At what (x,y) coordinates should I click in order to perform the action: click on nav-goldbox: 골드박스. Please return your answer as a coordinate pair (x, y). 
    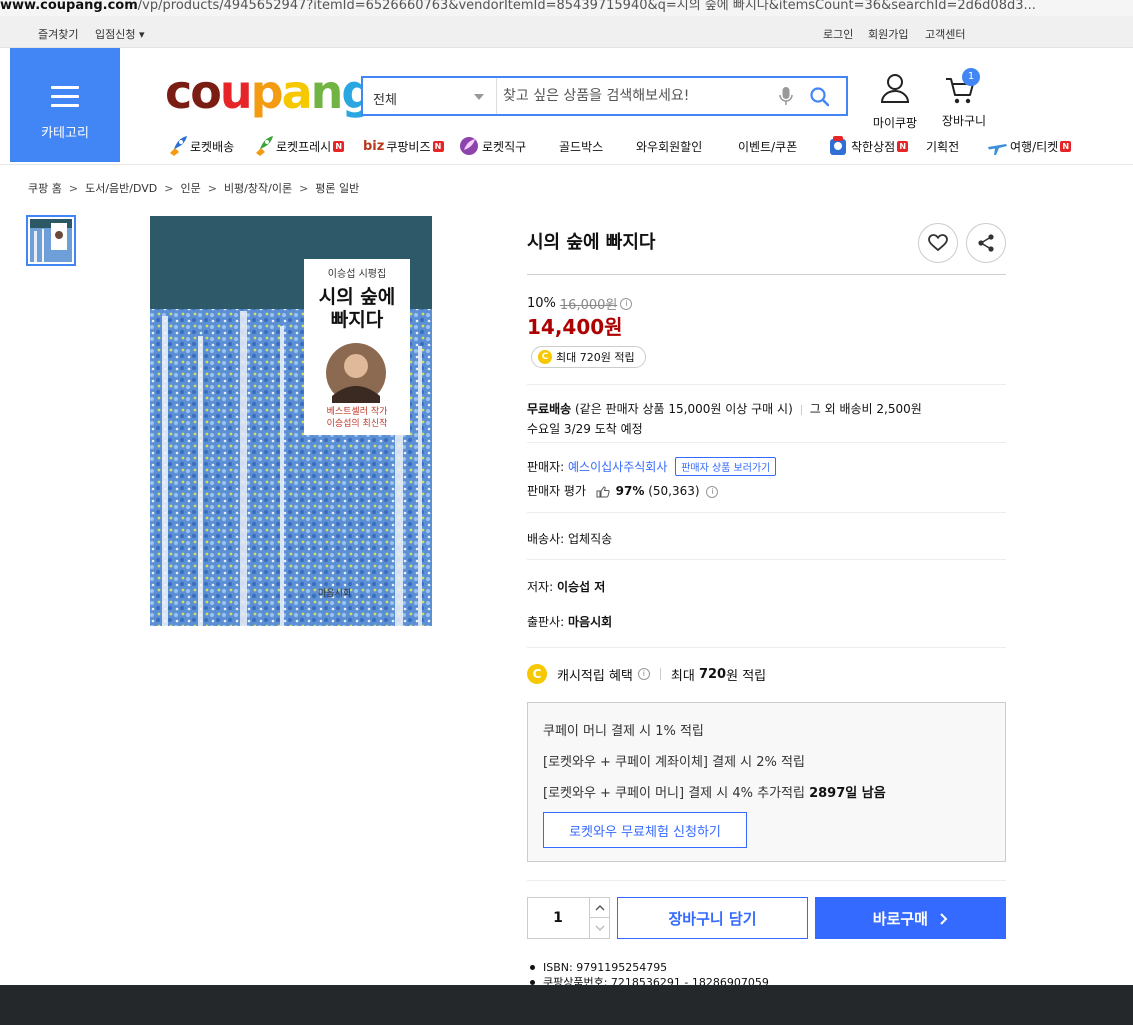
    Looking at the image, I should click on (581, 146).